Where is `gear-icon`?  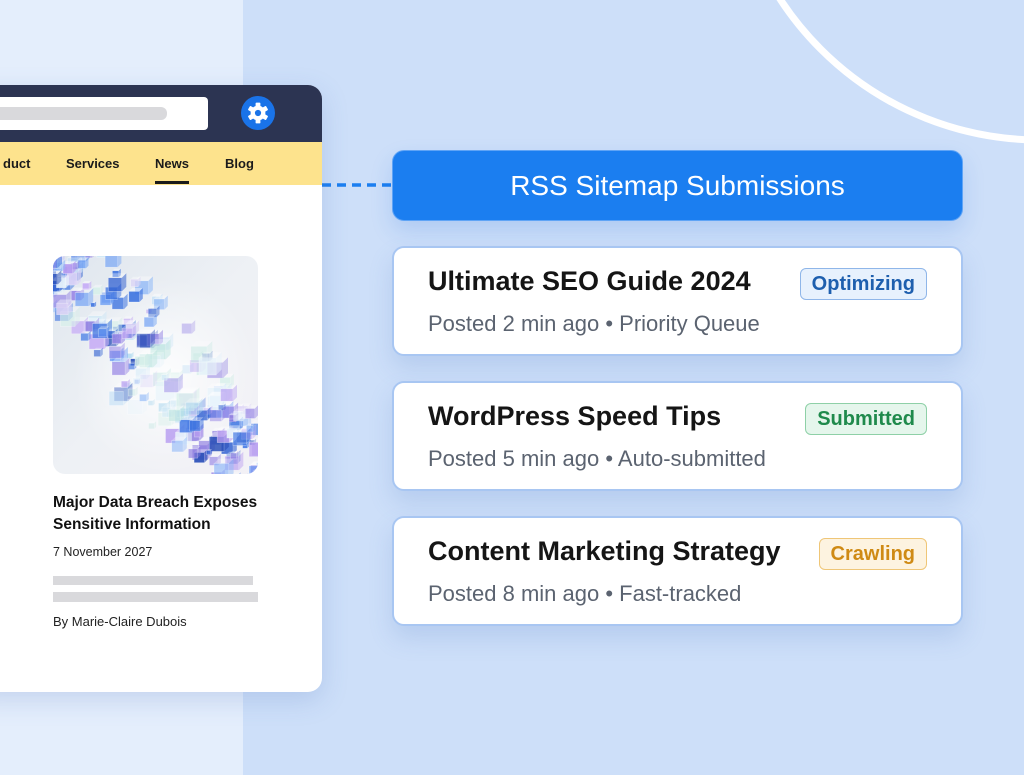
gear-icon is located at coordinates (258, 113).